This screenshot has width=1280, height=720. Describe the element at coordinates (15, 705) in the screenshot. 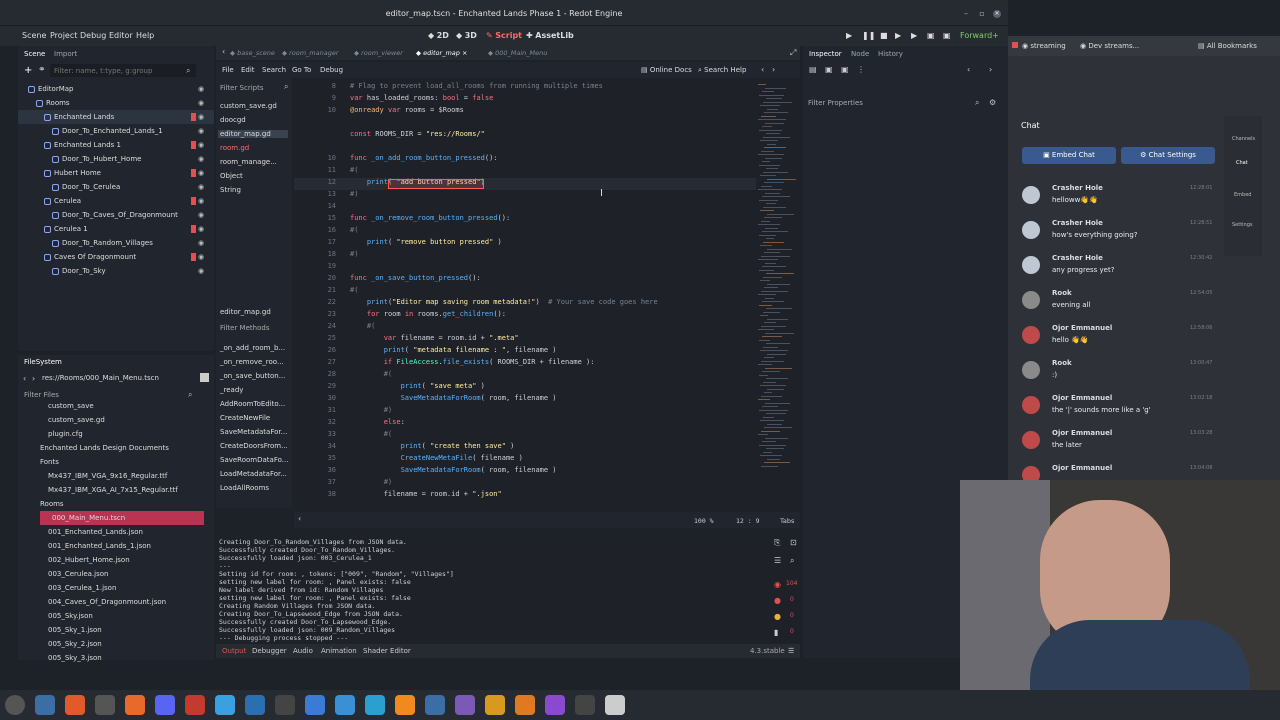

I see `menu-icon` at that location.